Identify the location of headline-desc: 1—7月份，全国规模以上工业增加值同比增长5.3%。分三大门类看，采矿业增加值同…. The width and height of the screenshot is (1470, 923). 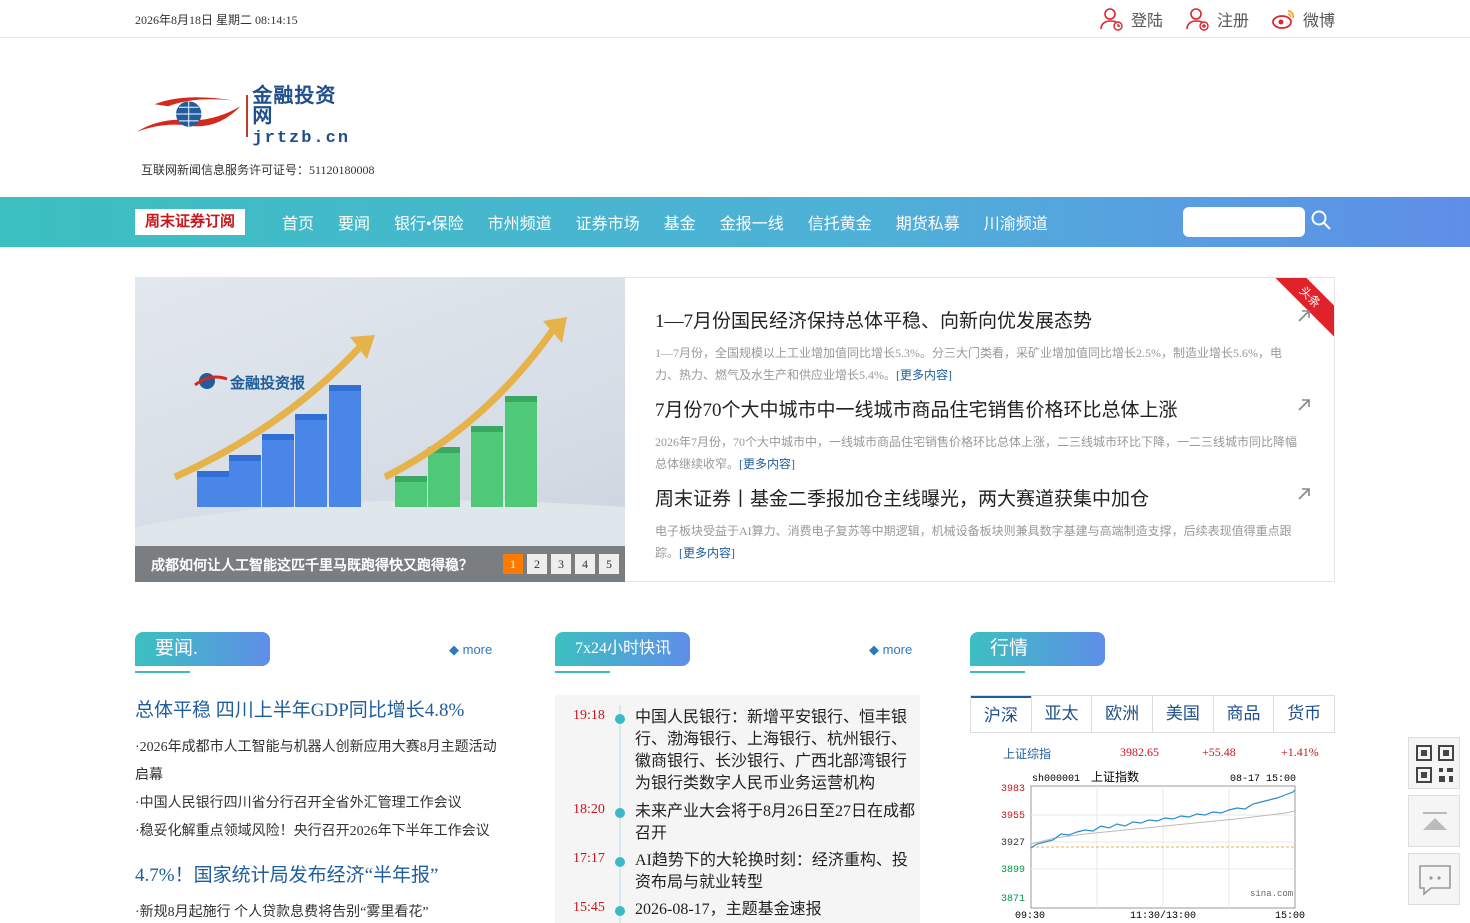
(977, 364).